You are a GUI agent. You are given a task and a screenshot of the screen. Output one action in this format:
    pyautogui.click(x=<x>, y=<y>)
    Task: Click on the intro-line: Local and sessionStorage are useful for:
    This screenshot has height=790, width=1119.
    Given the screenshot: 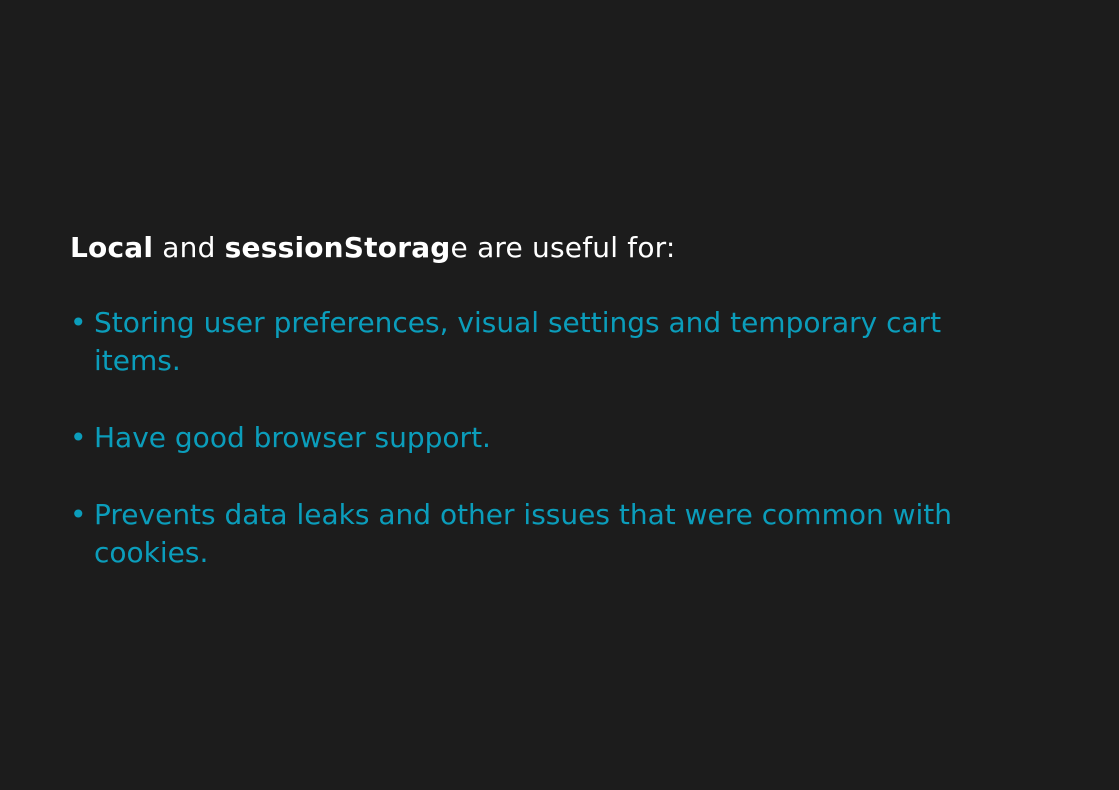 What is the action you would take?
    pyautogui.click(x=373, y=248)
    